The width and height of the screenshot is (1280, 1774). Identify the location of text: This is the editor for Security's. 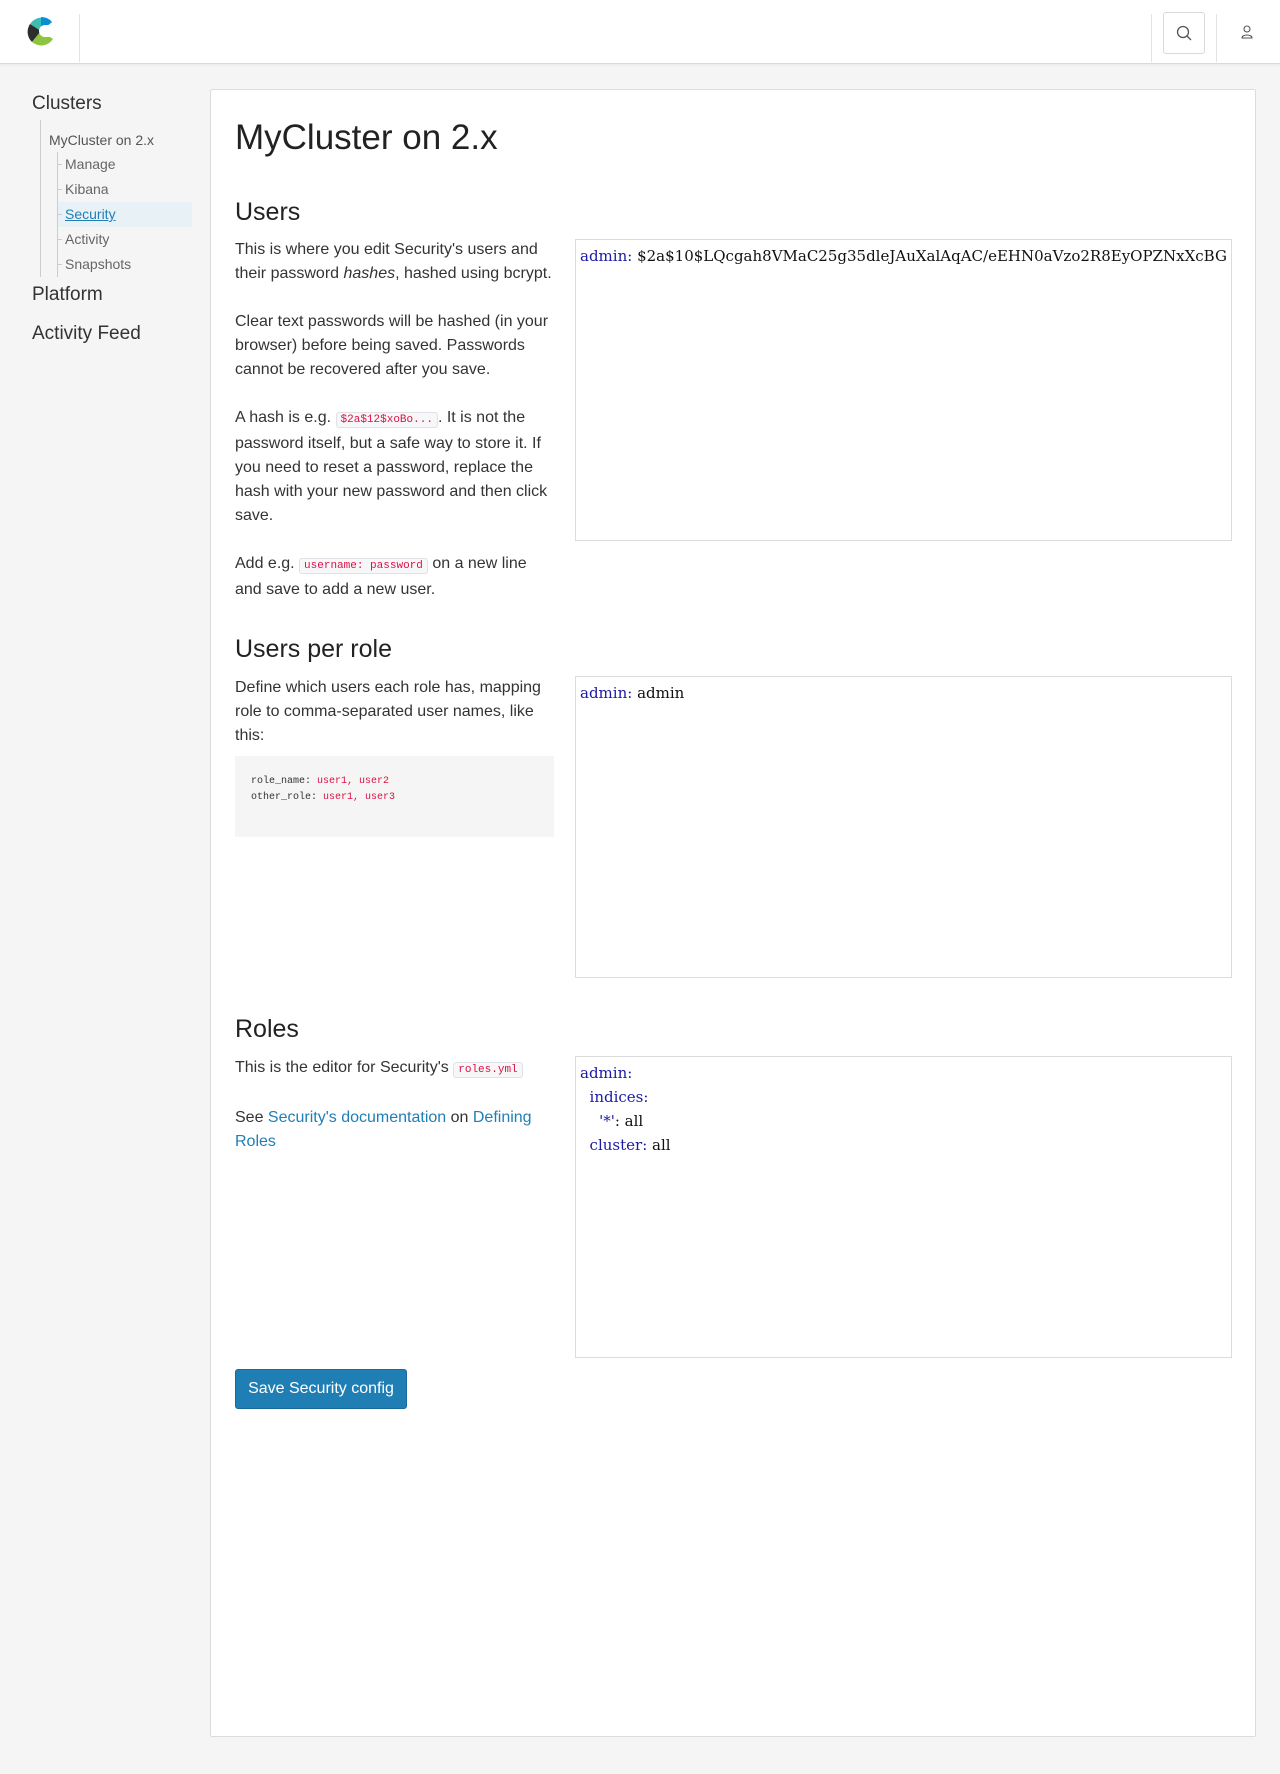
(344, 1067).